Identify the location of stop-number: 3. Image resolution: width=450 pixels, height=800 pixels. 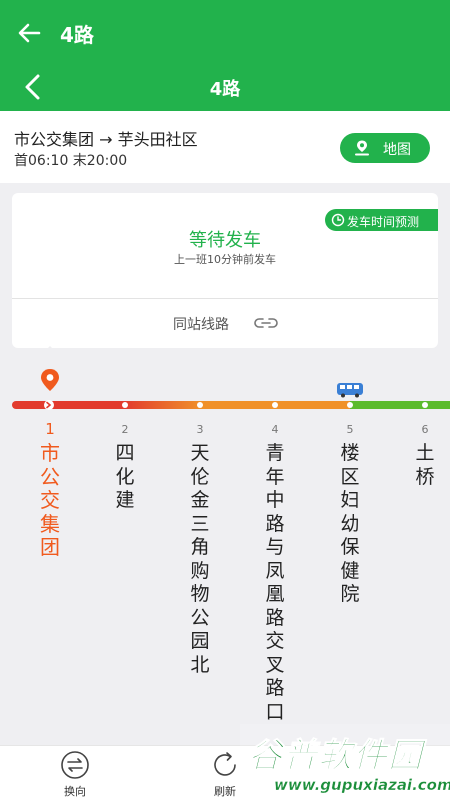
(200, 429).